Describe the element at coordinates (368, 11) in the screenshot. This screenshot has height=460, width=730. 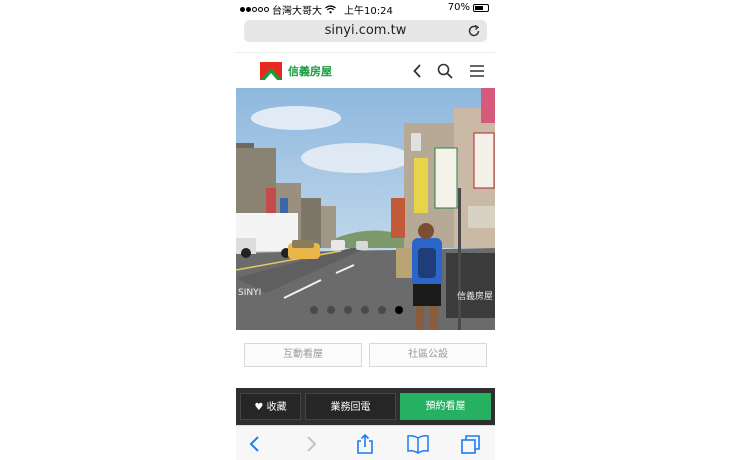
I see `status-time: 上午10:24` at that location.